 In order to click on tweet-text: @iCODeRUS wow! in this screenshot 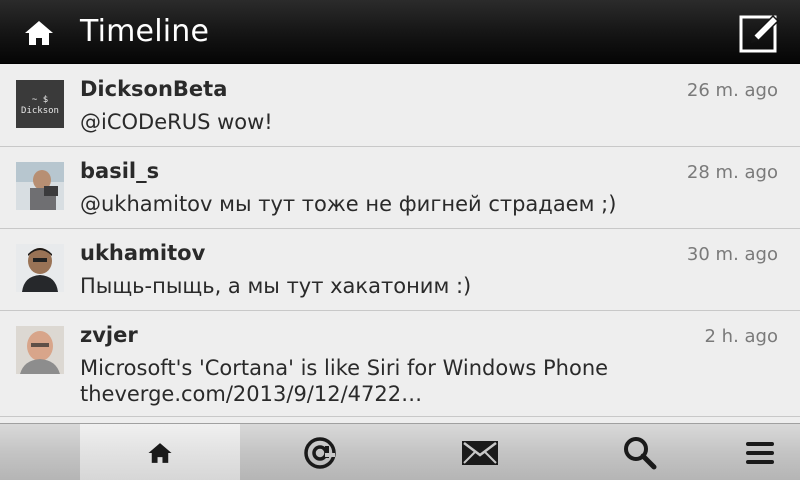, I will do `click(425, 122)`.